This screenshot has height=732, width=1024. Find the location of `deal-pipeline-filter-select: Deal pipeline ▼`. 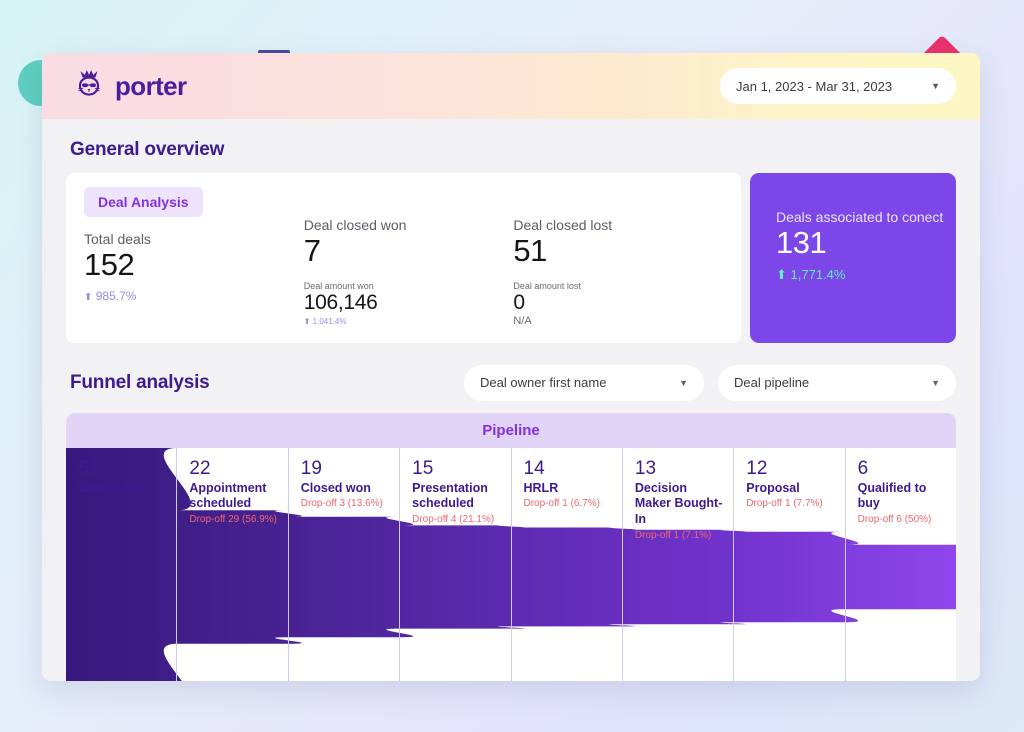

deal-pipeline-filter-select: Deal pipeline ▼ is located at coordinates (837, 382).